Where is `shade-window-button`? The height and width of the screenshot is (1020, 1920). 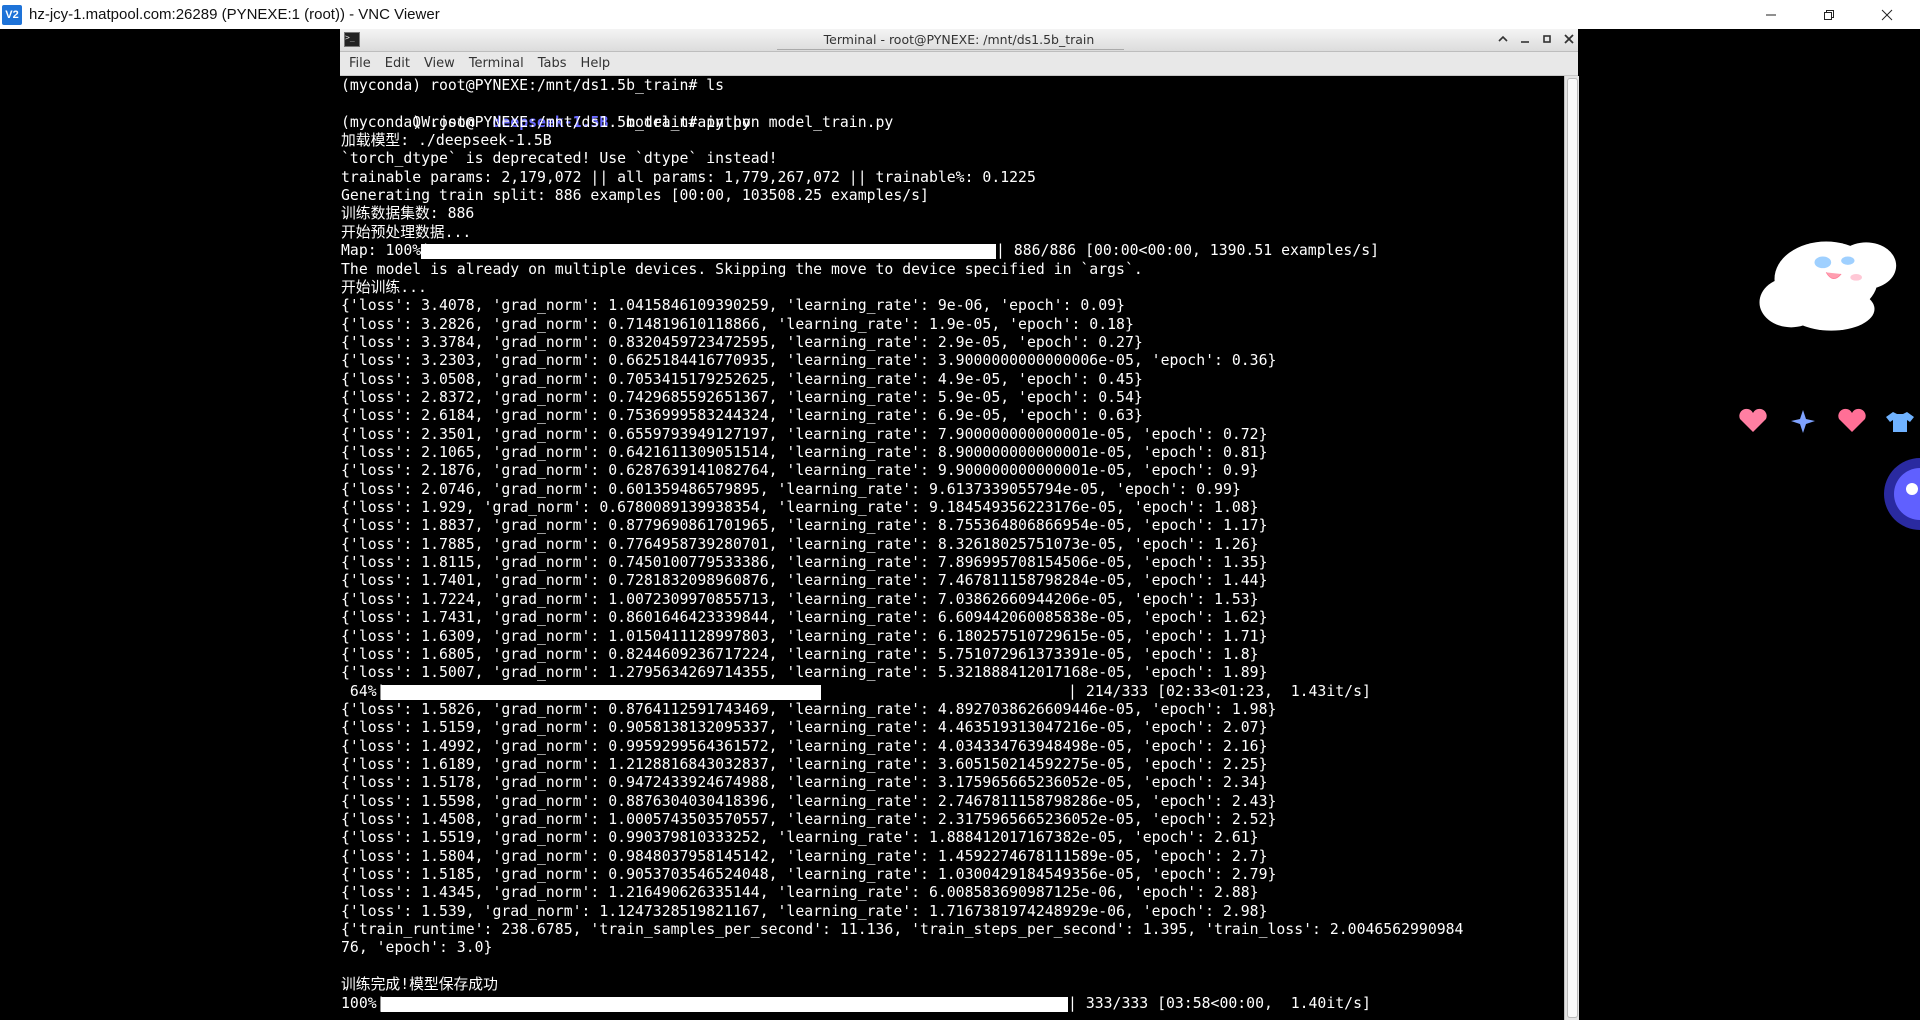 shade-window-button is located at coordinates (1503, 39).